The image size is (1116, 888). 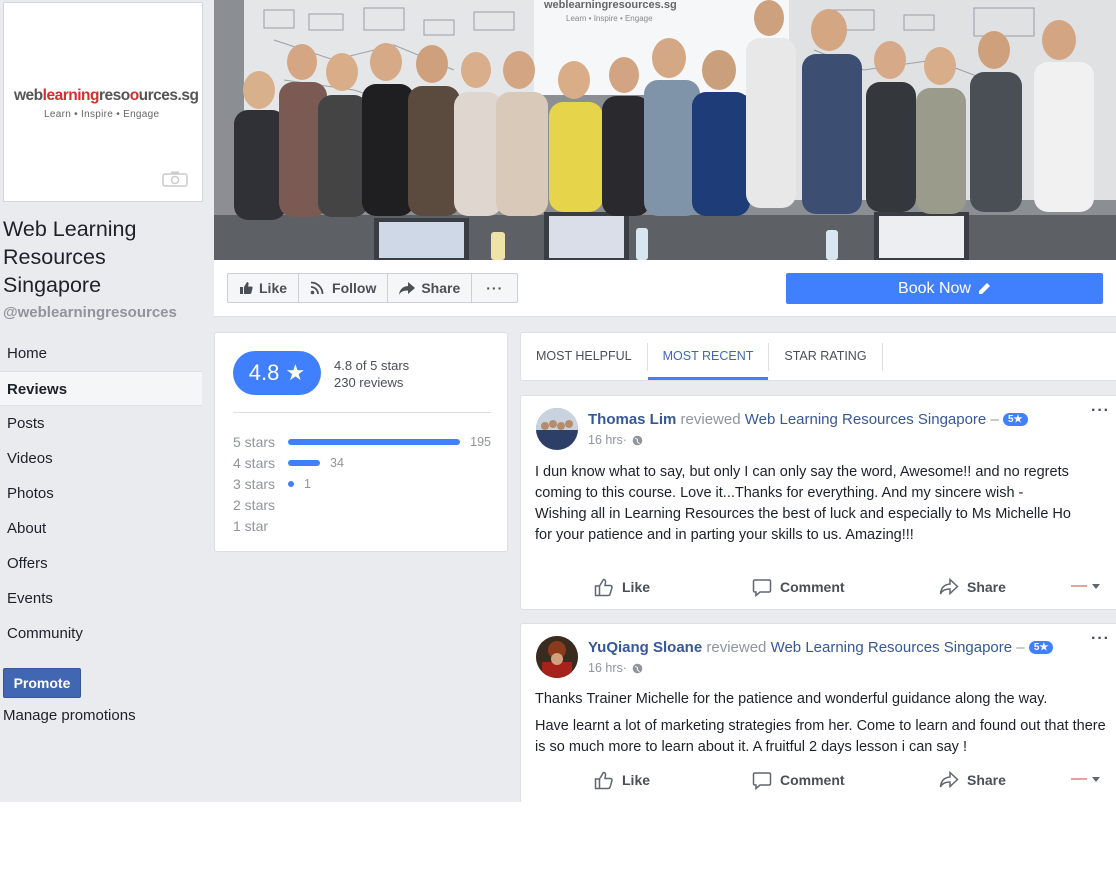 What do you see at coordinates (584, 356) in the screenshot?
I see `tab-most-helpful: Most Helpful` at bounding box center [584, 356].